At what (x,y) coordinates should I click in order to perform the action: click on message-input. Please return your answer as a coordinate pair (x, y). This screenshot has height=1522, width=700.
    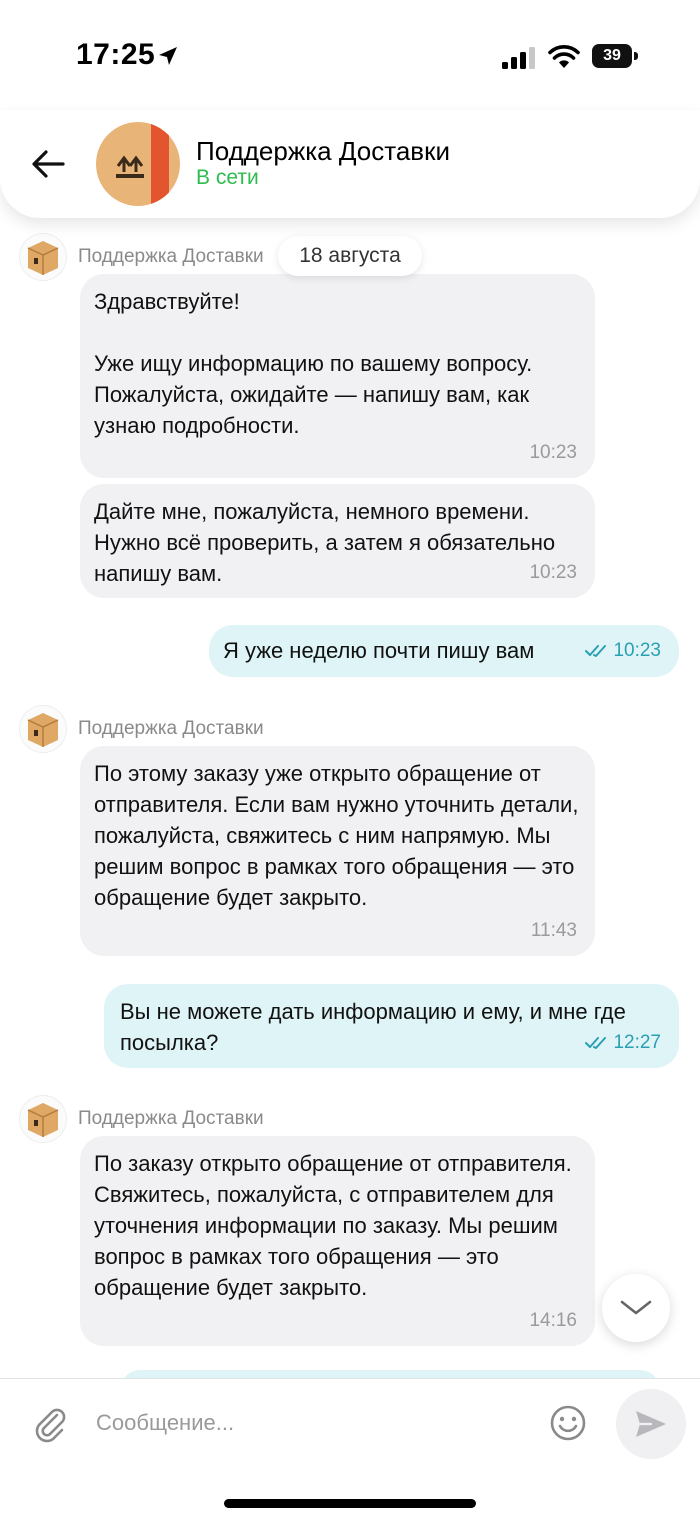
    Looking at the image, I should click on (311, 1423).